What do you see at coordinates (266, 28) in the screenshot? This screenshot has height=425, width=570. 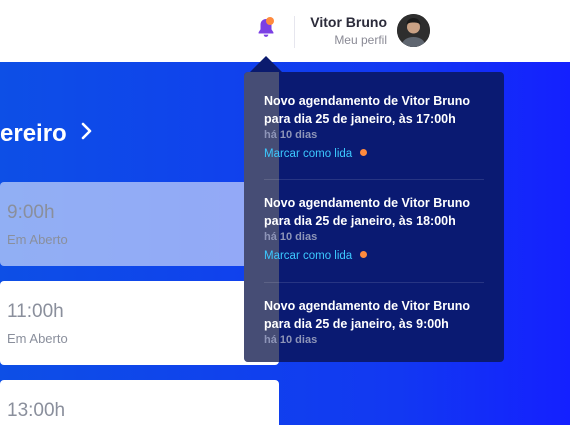 I see `notifications-bell-button` at bounding box center [266, 28].